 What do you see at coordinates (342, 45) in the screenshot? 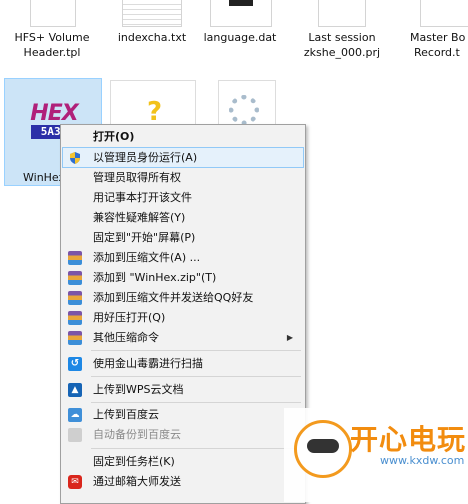
I see `file-label-last-session: Last session zkshe_000.prj` at bounding box center [342, 45].